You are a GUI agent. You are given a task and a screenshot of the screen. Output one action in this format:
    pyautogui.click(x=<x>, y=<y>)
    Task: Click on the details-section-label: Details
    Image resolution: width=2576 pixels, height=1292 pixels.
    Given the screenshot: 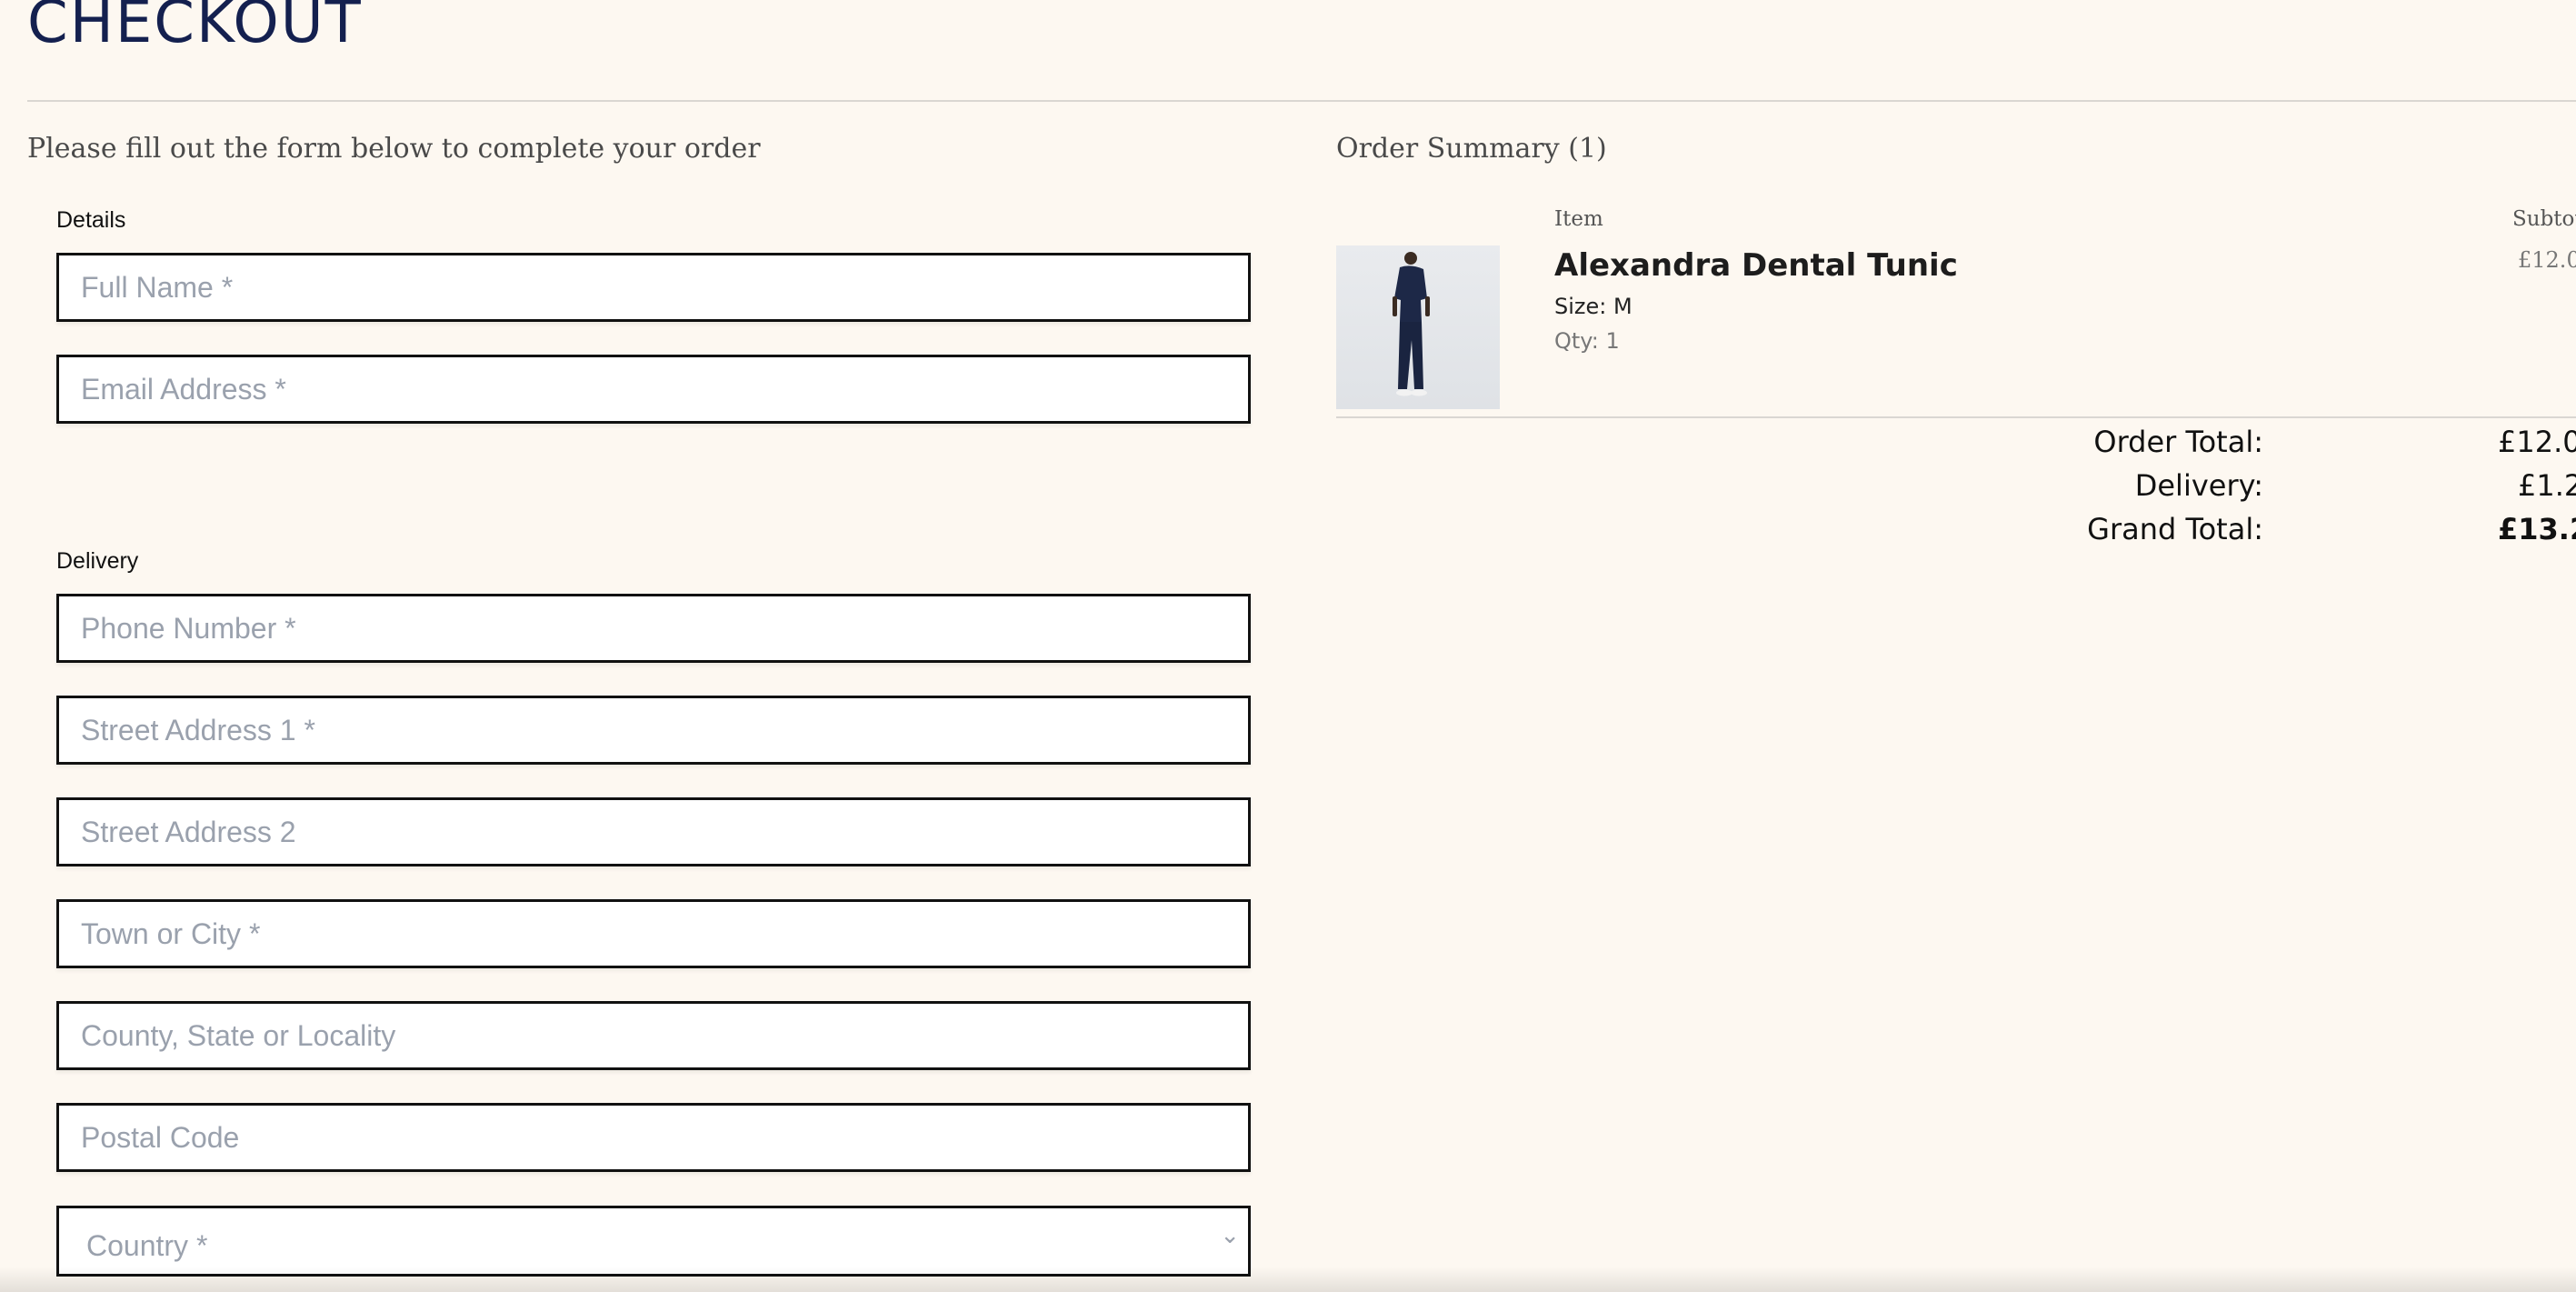 What is the action you would take?
    pyautogui.click(x=91, y=220)
    